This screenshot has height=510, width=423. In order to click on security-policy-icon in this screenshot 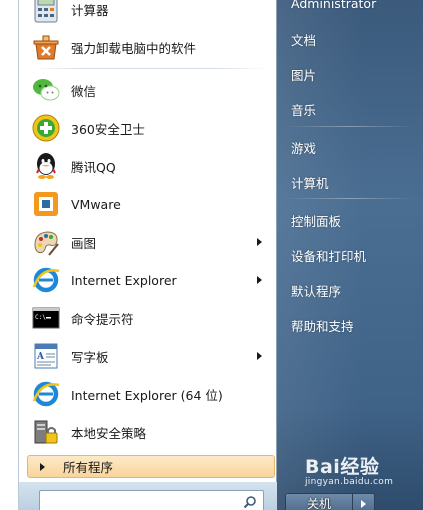, I will do `click(46, 432)`.